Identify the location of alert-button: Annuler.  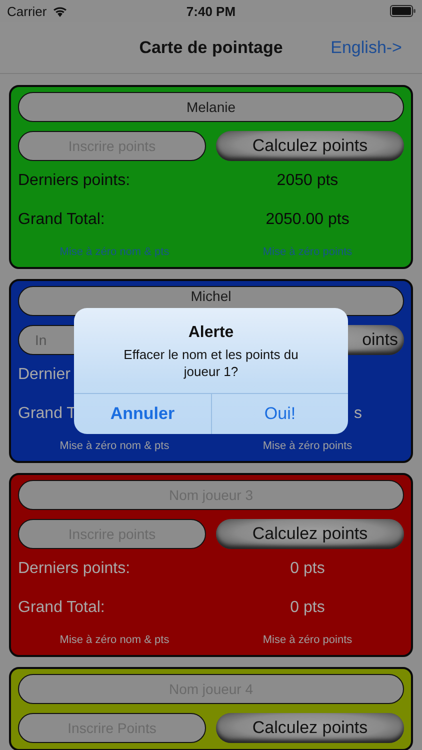
(142, 414).